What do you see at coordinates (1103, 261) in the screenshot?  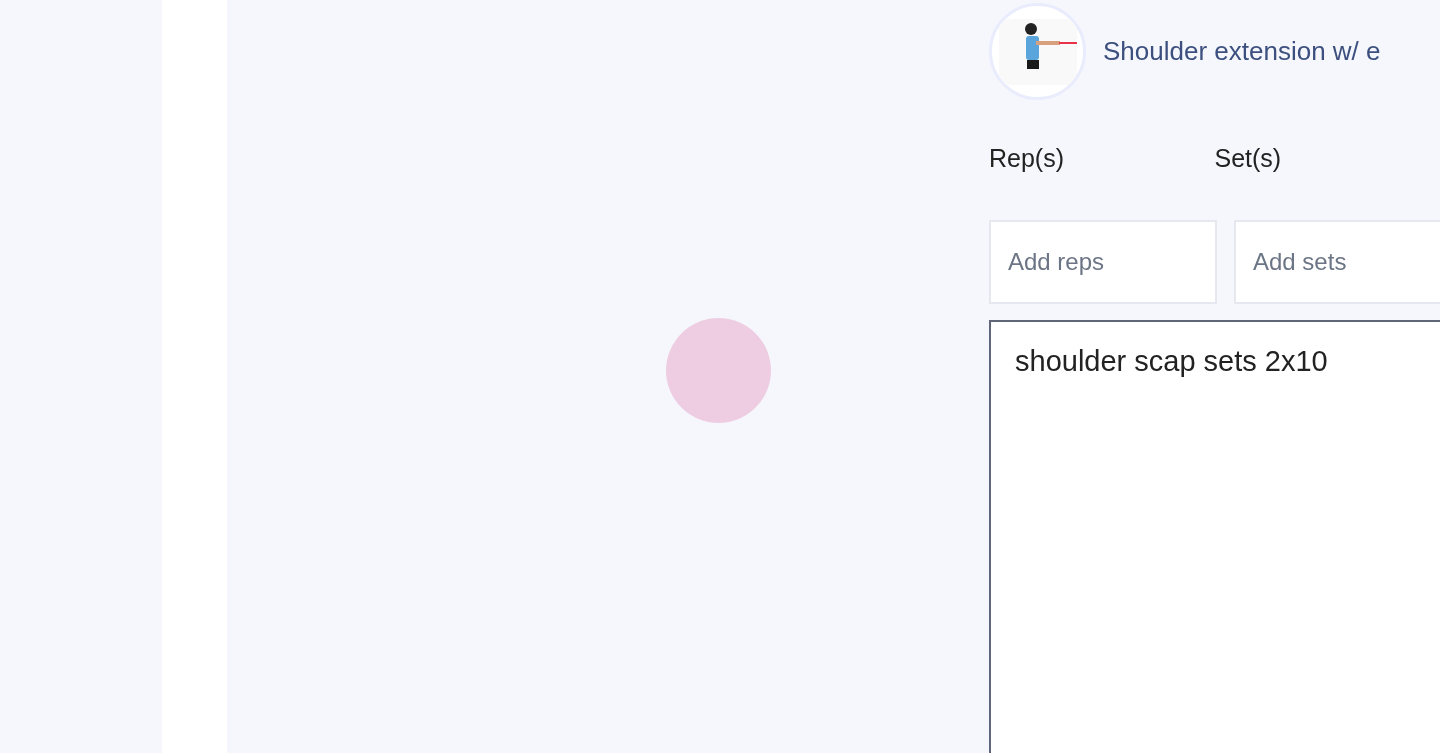 I see `reps-field: Add reps` at bounding box center [1103, 261].